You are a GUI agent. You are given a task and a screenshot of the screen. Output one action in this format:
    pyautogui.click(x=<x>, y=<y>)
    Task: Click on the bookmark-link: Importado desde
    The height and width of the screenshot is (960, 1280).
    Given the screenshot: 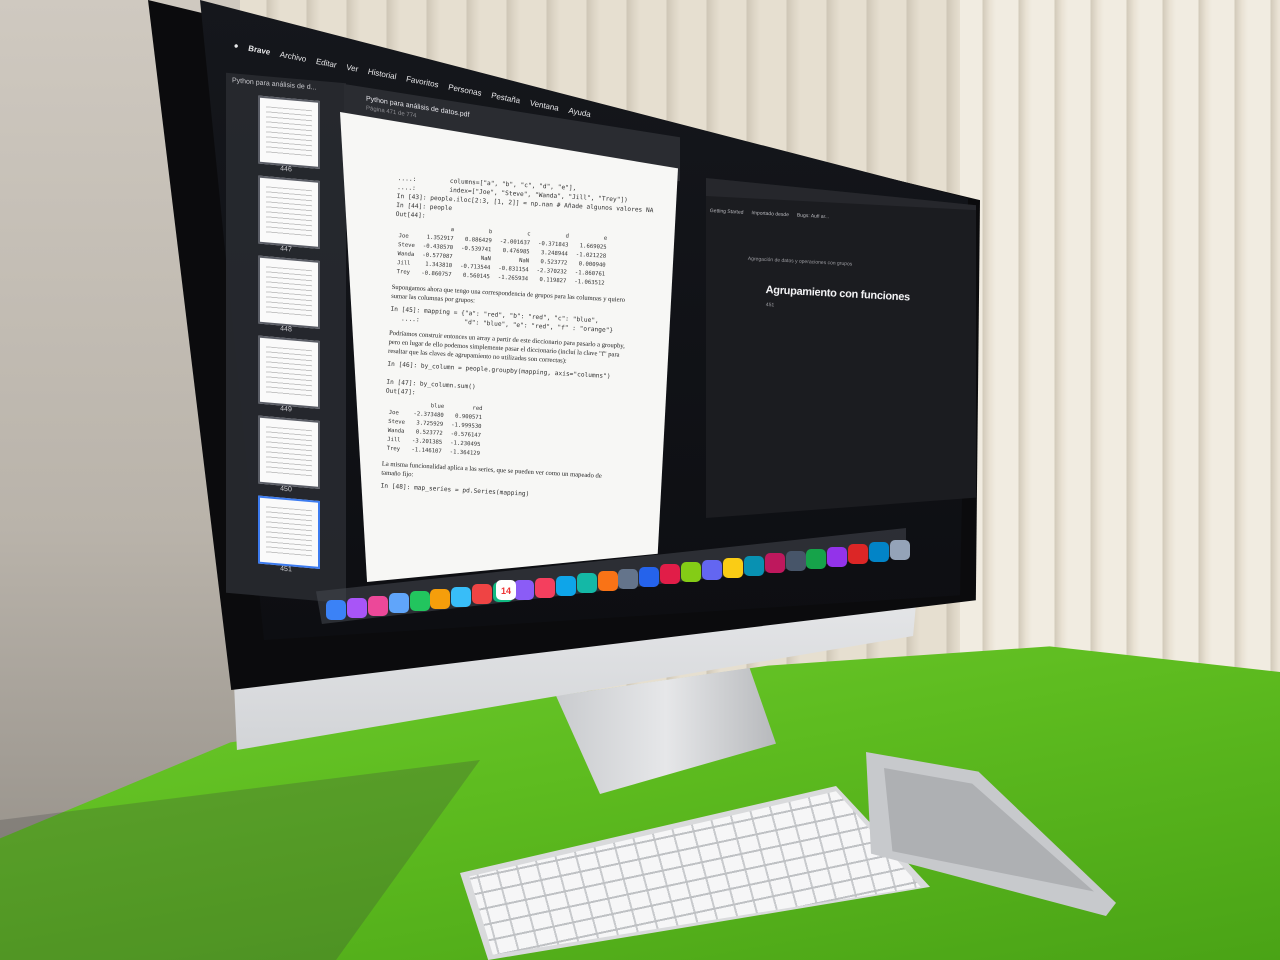 What is the action you would take?
    pyautogui.click(x=770, y=217)
    